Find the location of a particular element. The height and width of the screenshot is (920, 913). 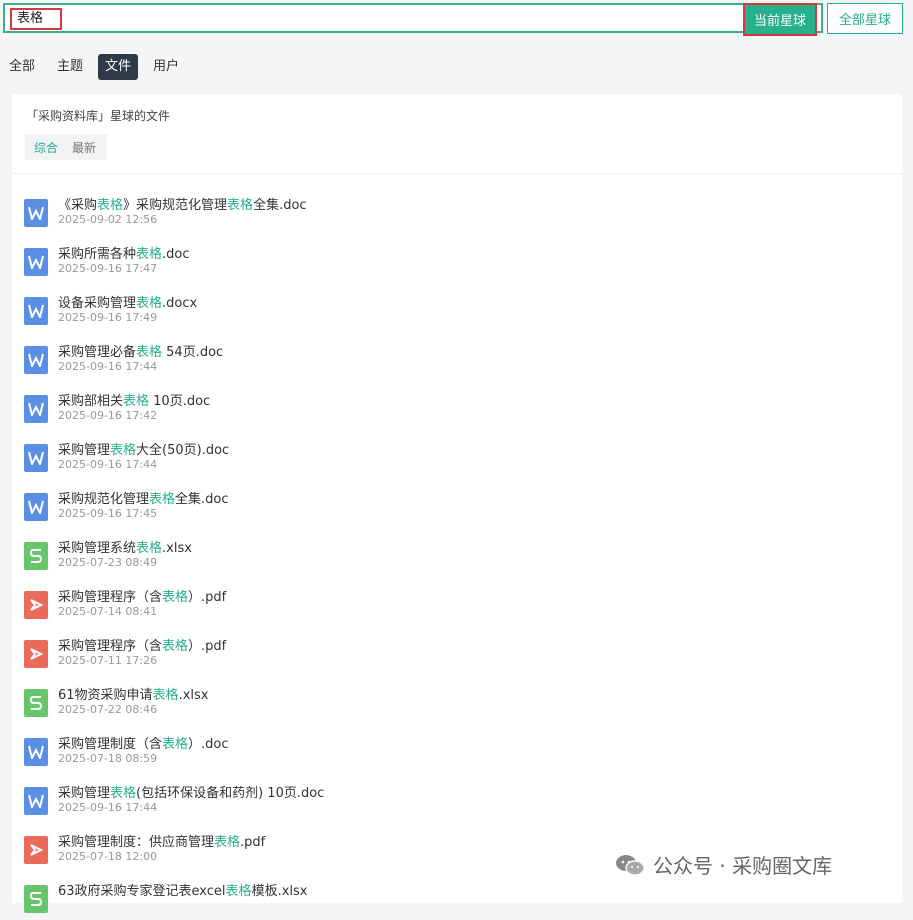

divider is located at coordinates (457, 173).